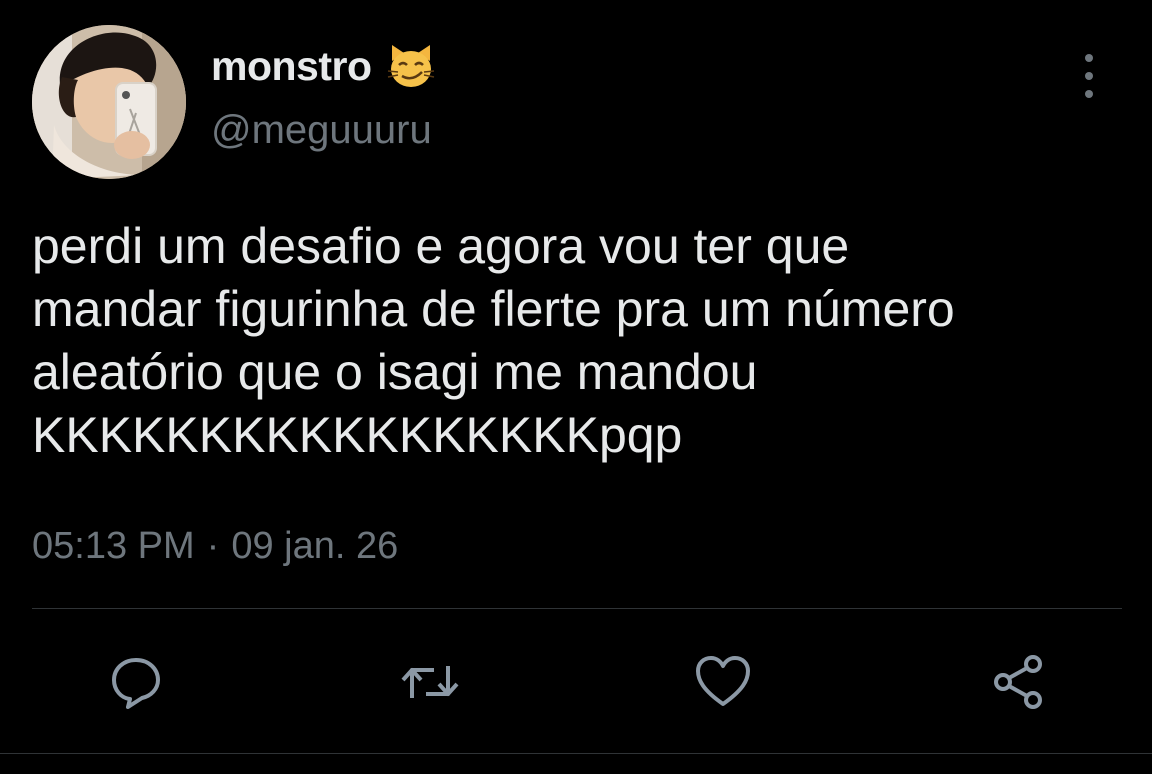  I want to click on reply-icon, so click(136, 683).